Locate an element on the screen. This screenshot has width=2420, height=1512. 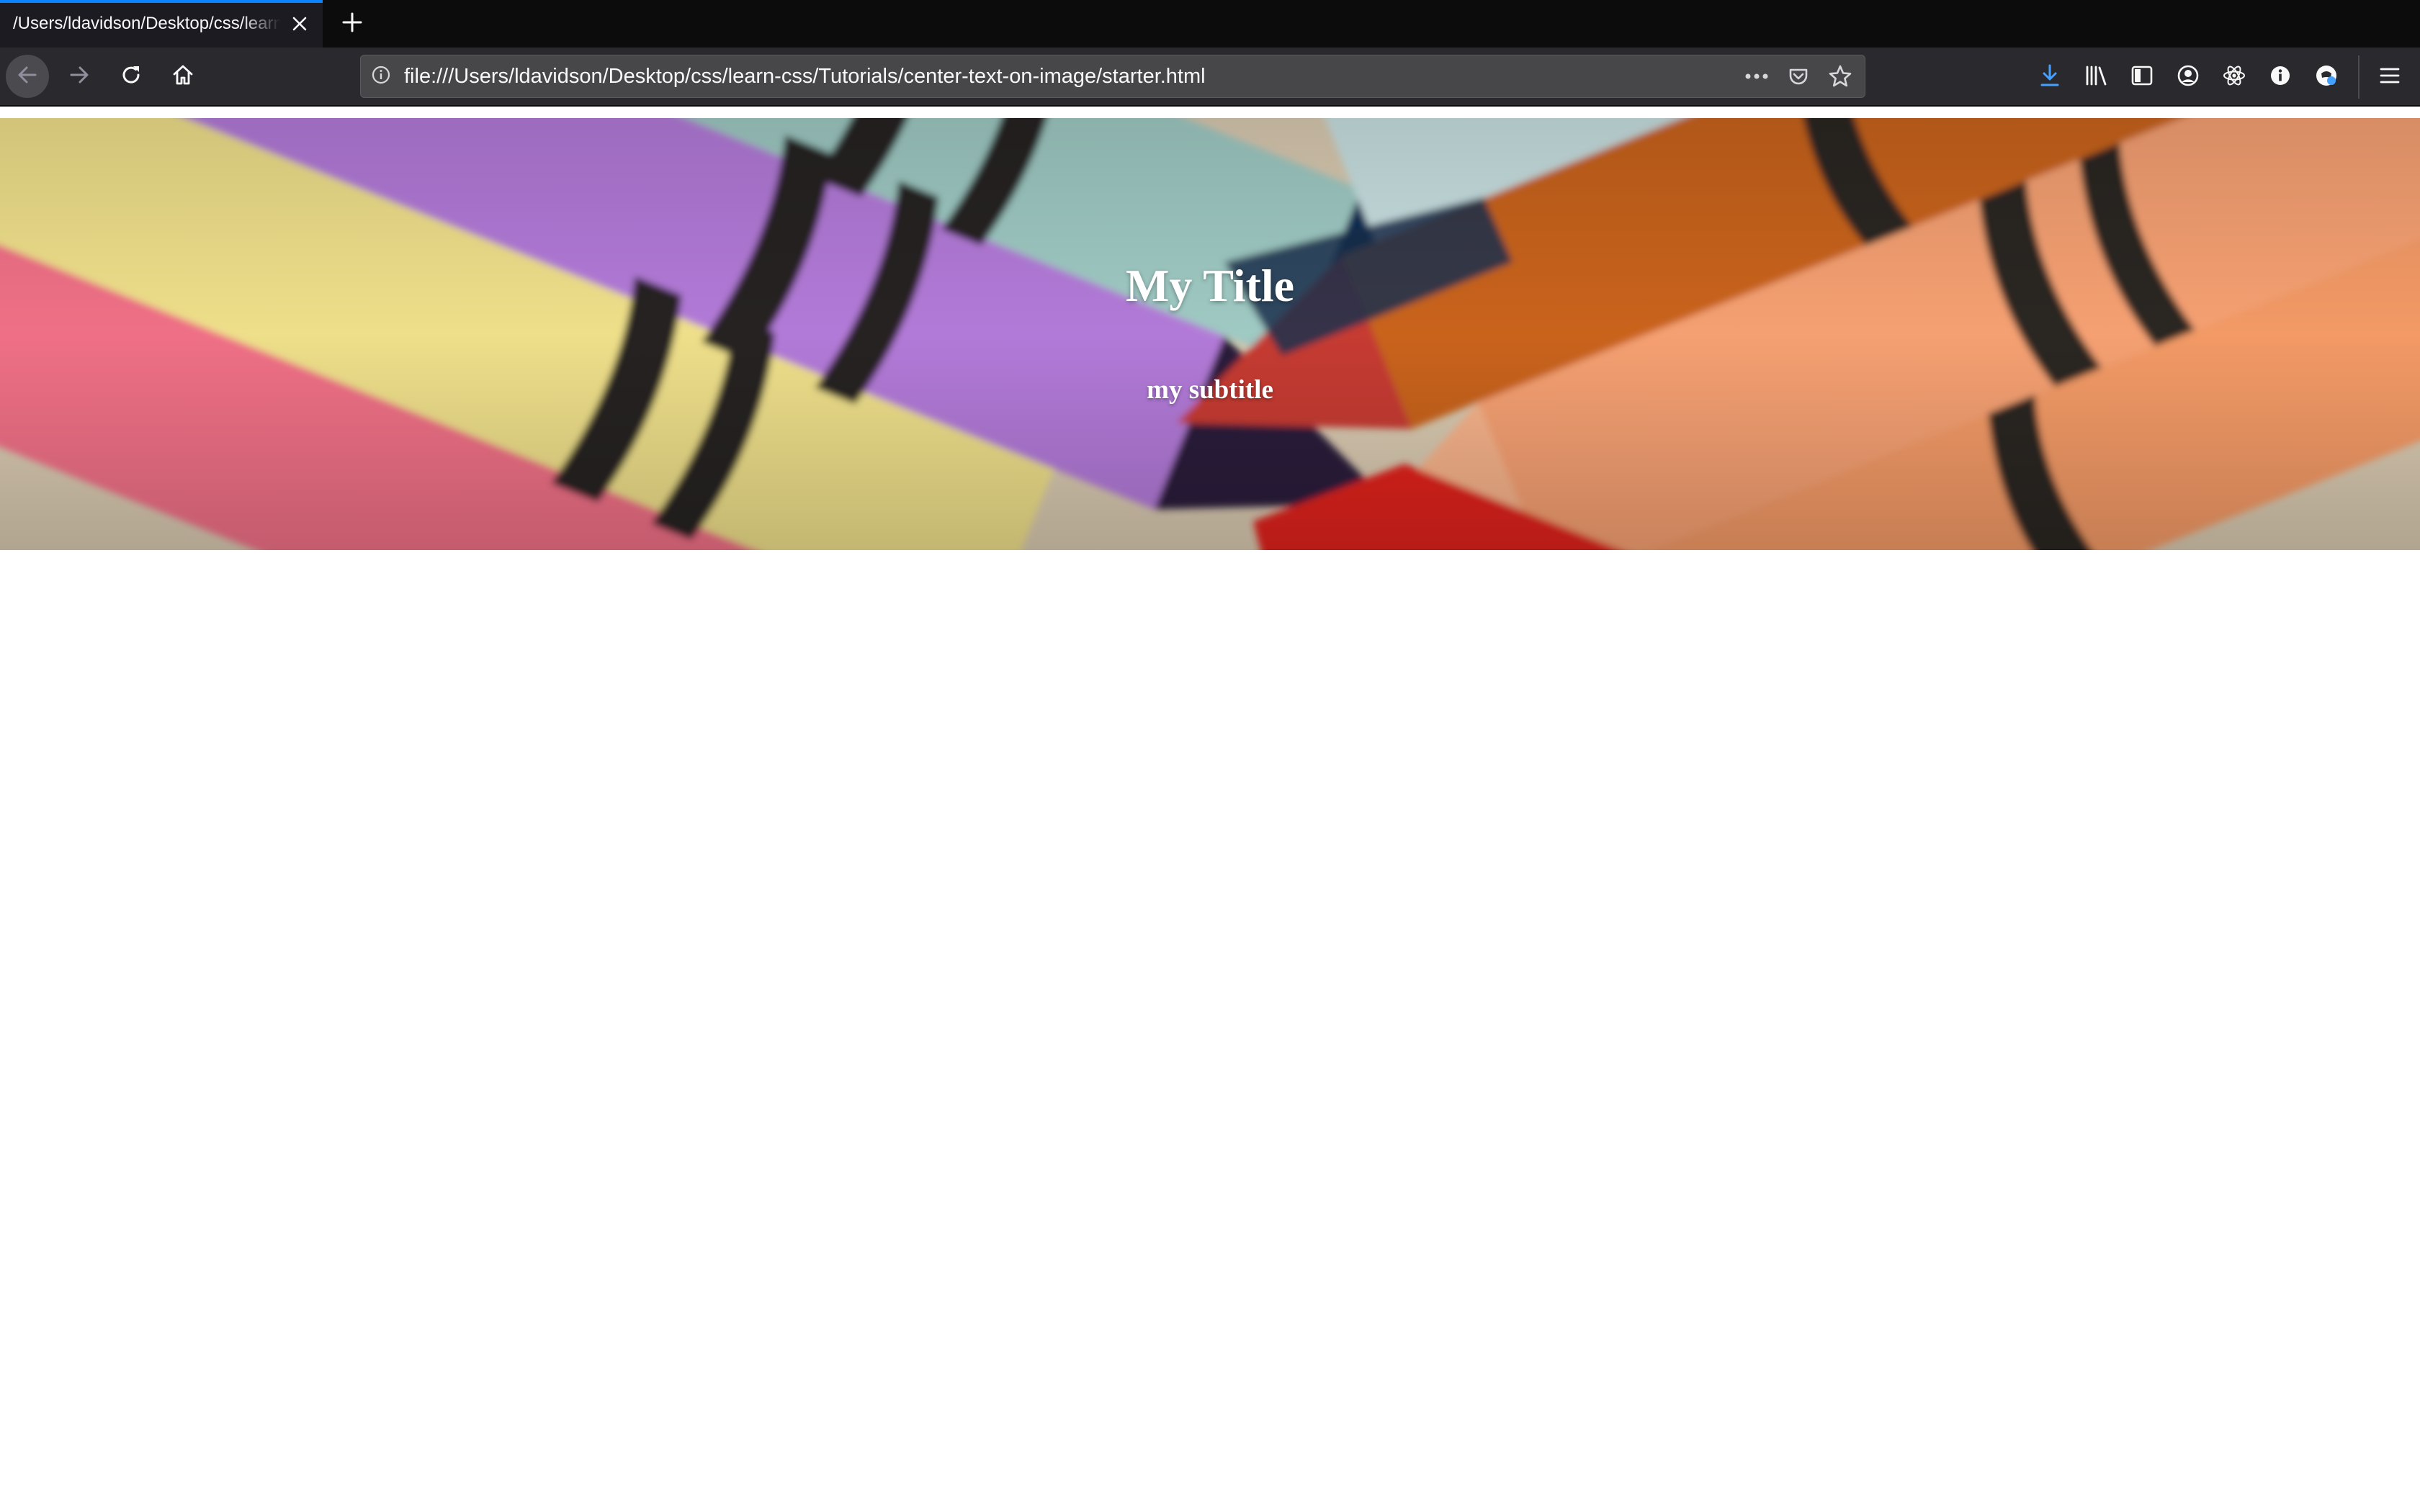
extension-mask-button is located at coordinates (2326, 77).